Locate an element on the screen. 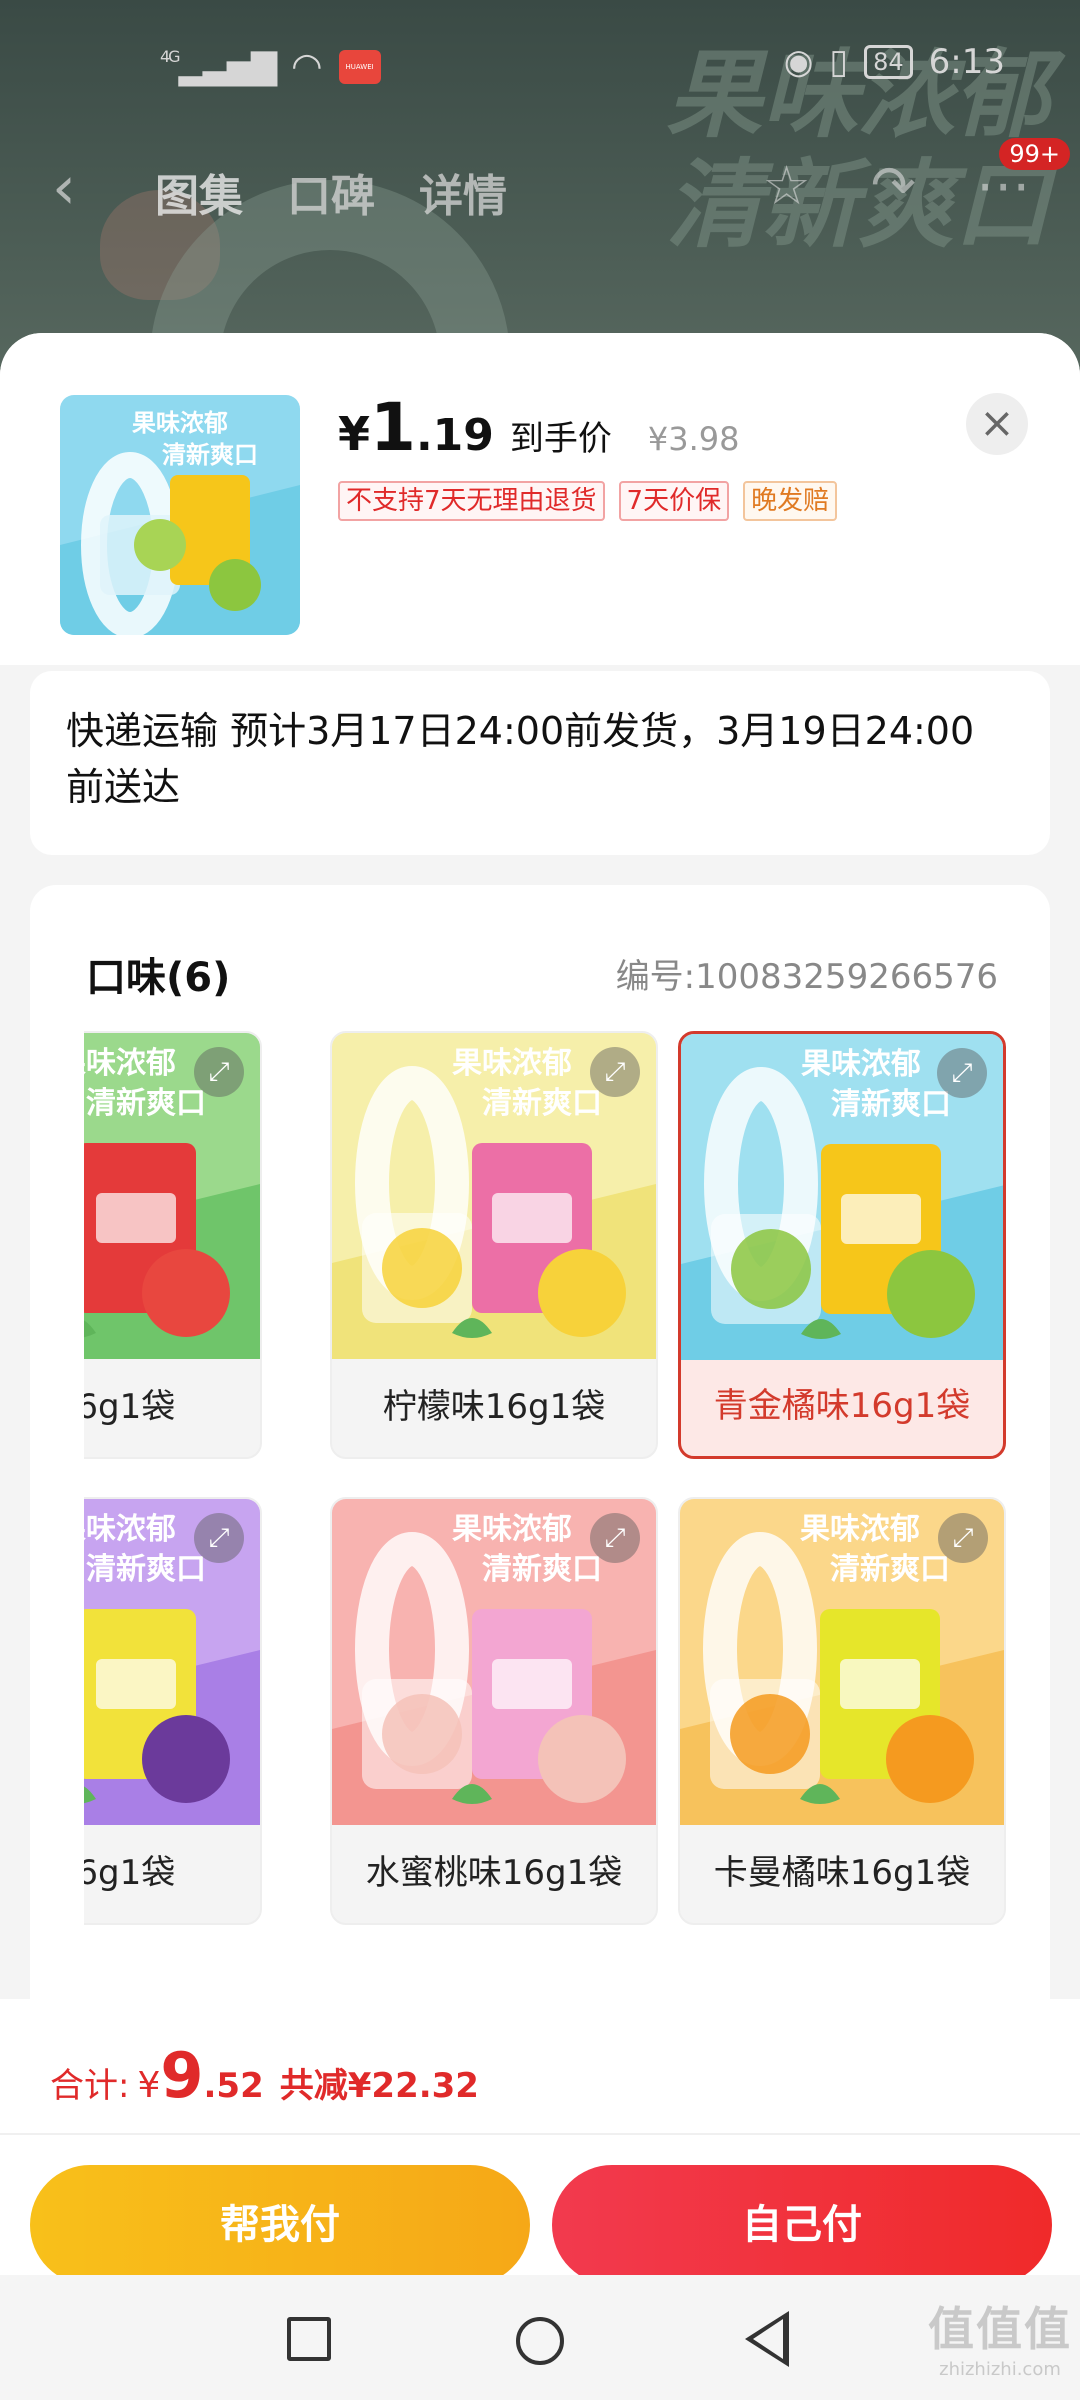 This screenshot has height=2400, width=1080. clock: 6:13 is located at coordinates (966, 62).